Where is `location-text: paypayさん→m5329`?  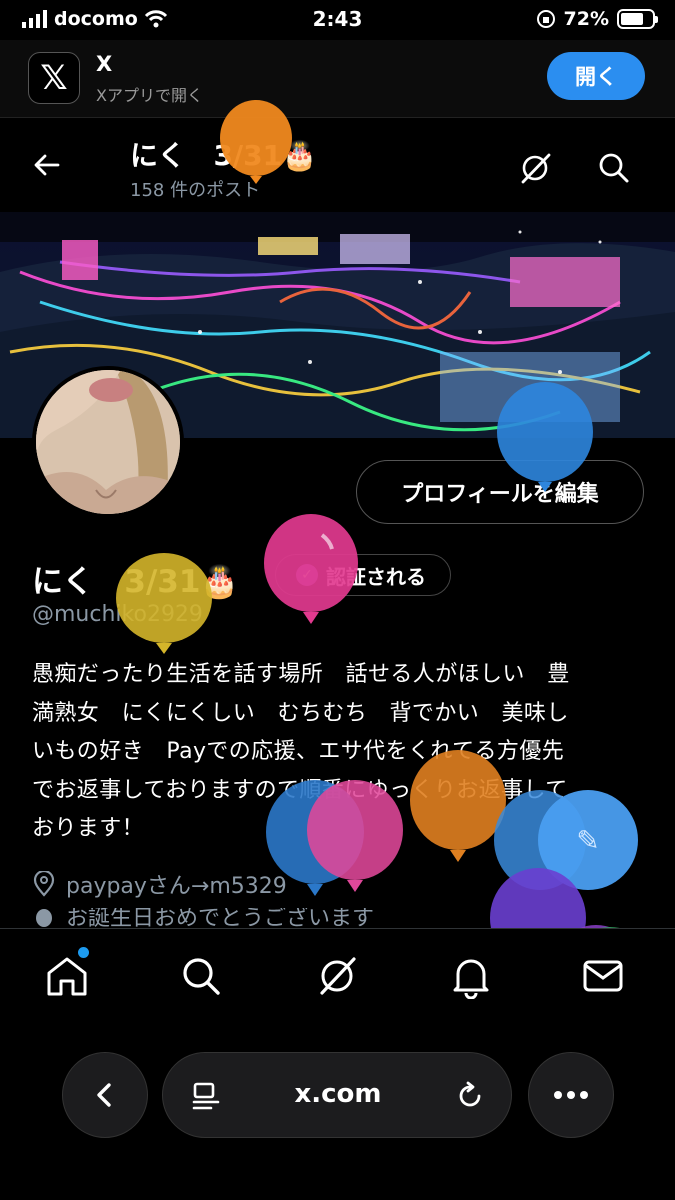
location-text: paypayさん→m5329 is located at coordinates (176, 886).